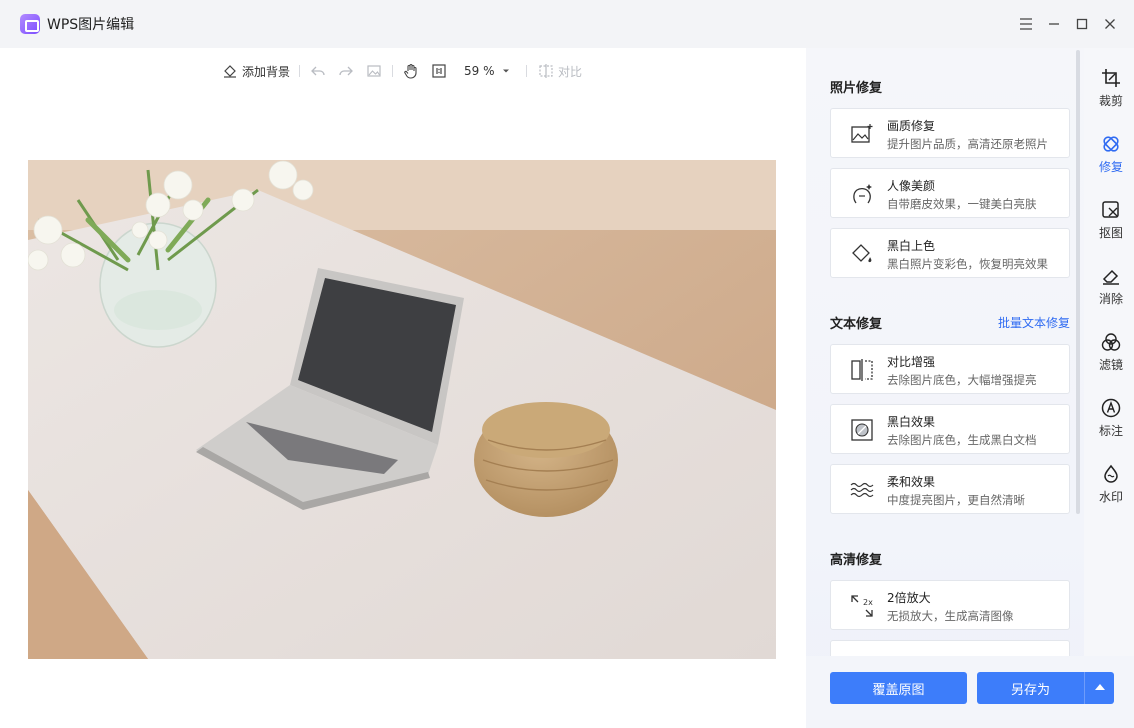 The image size is (1134, 728). Describe the element at coordinates (856, 560) in the screenshot. I see `hd-repair-title: 高清修复` at that location.